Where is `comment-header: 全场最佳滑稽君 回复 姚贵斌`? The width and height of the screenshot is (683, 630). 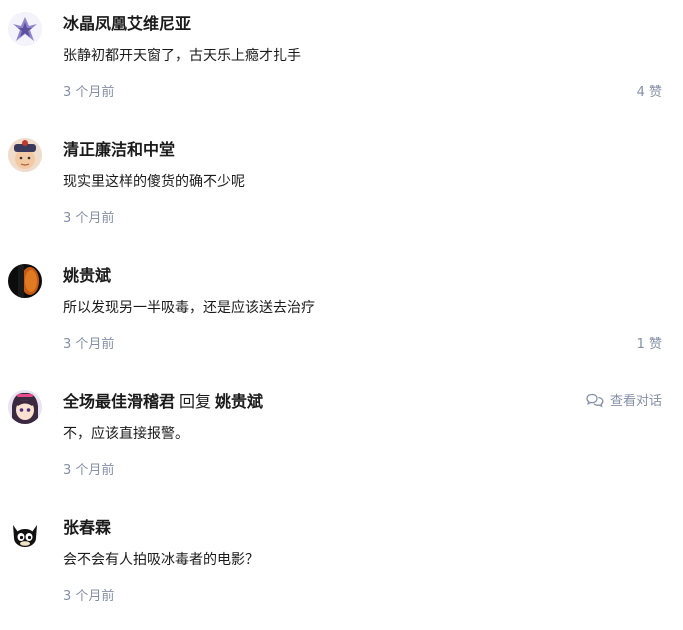
comment-header: 全场最佳滑稽君 回复 姚贵斌 is located at coordinates (163, 400).